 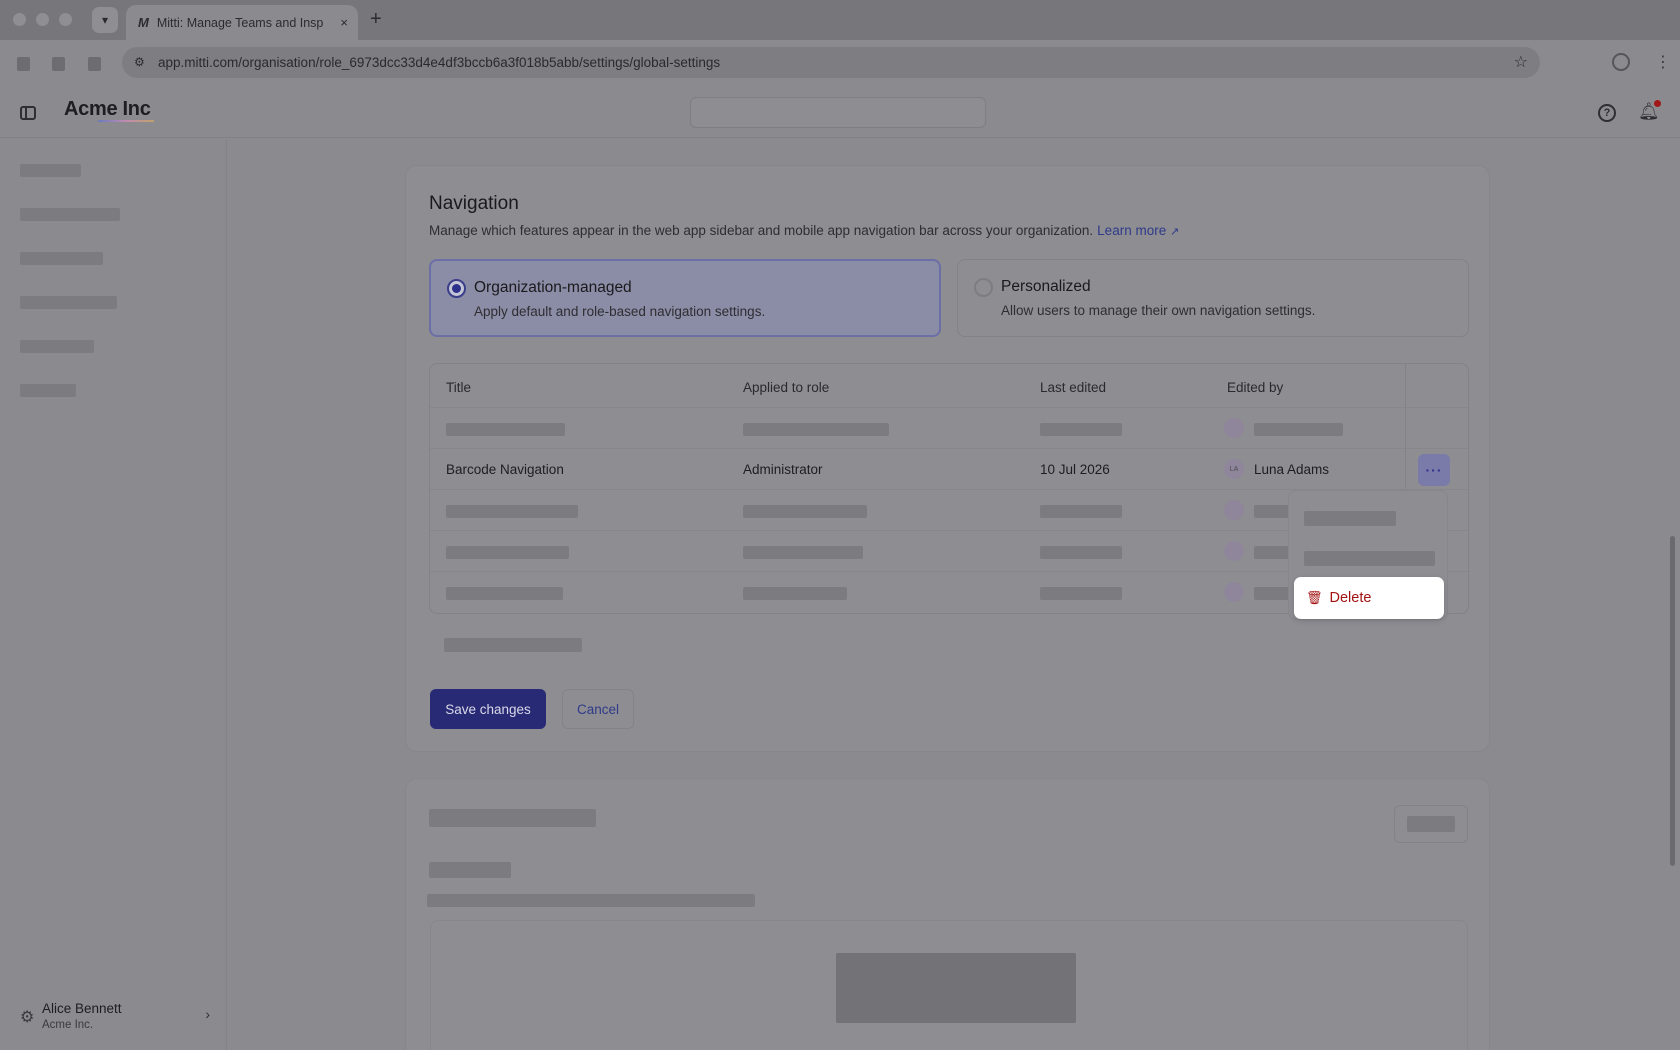 What do you see at coordinates (68, 1025) in the screenshot?
I see `user-org: Acme Inc.` at bounding box center [68, 1025].